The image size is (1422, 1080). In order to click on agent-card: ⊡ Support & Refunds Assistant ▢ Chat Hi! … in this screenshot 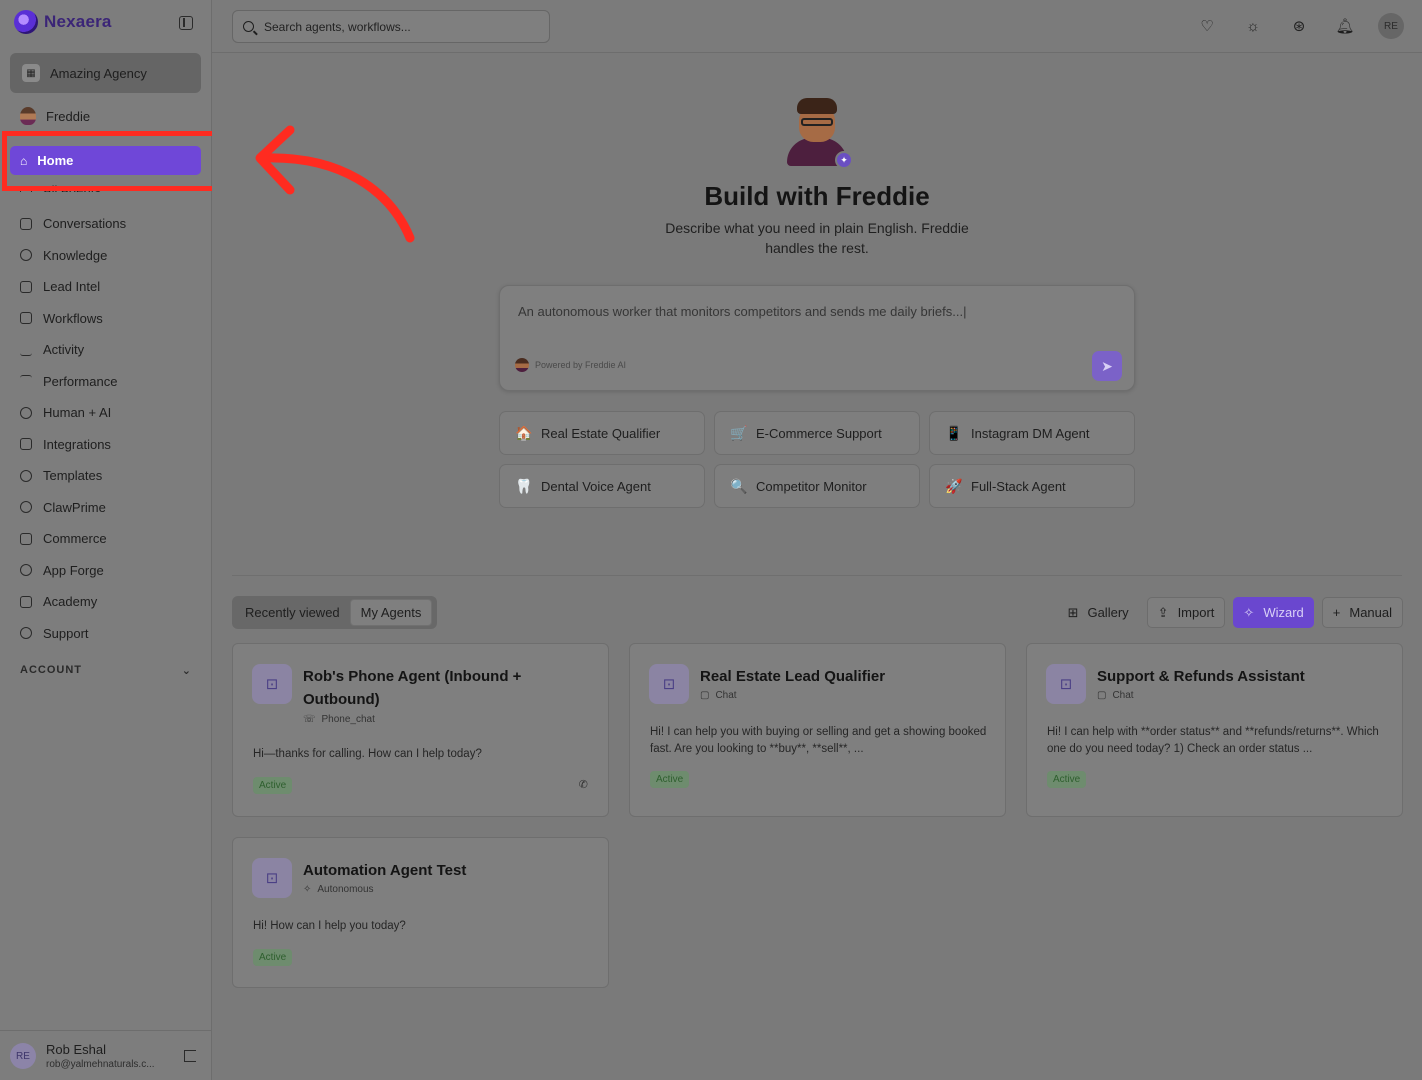, I will do `click(1214, 730)`.